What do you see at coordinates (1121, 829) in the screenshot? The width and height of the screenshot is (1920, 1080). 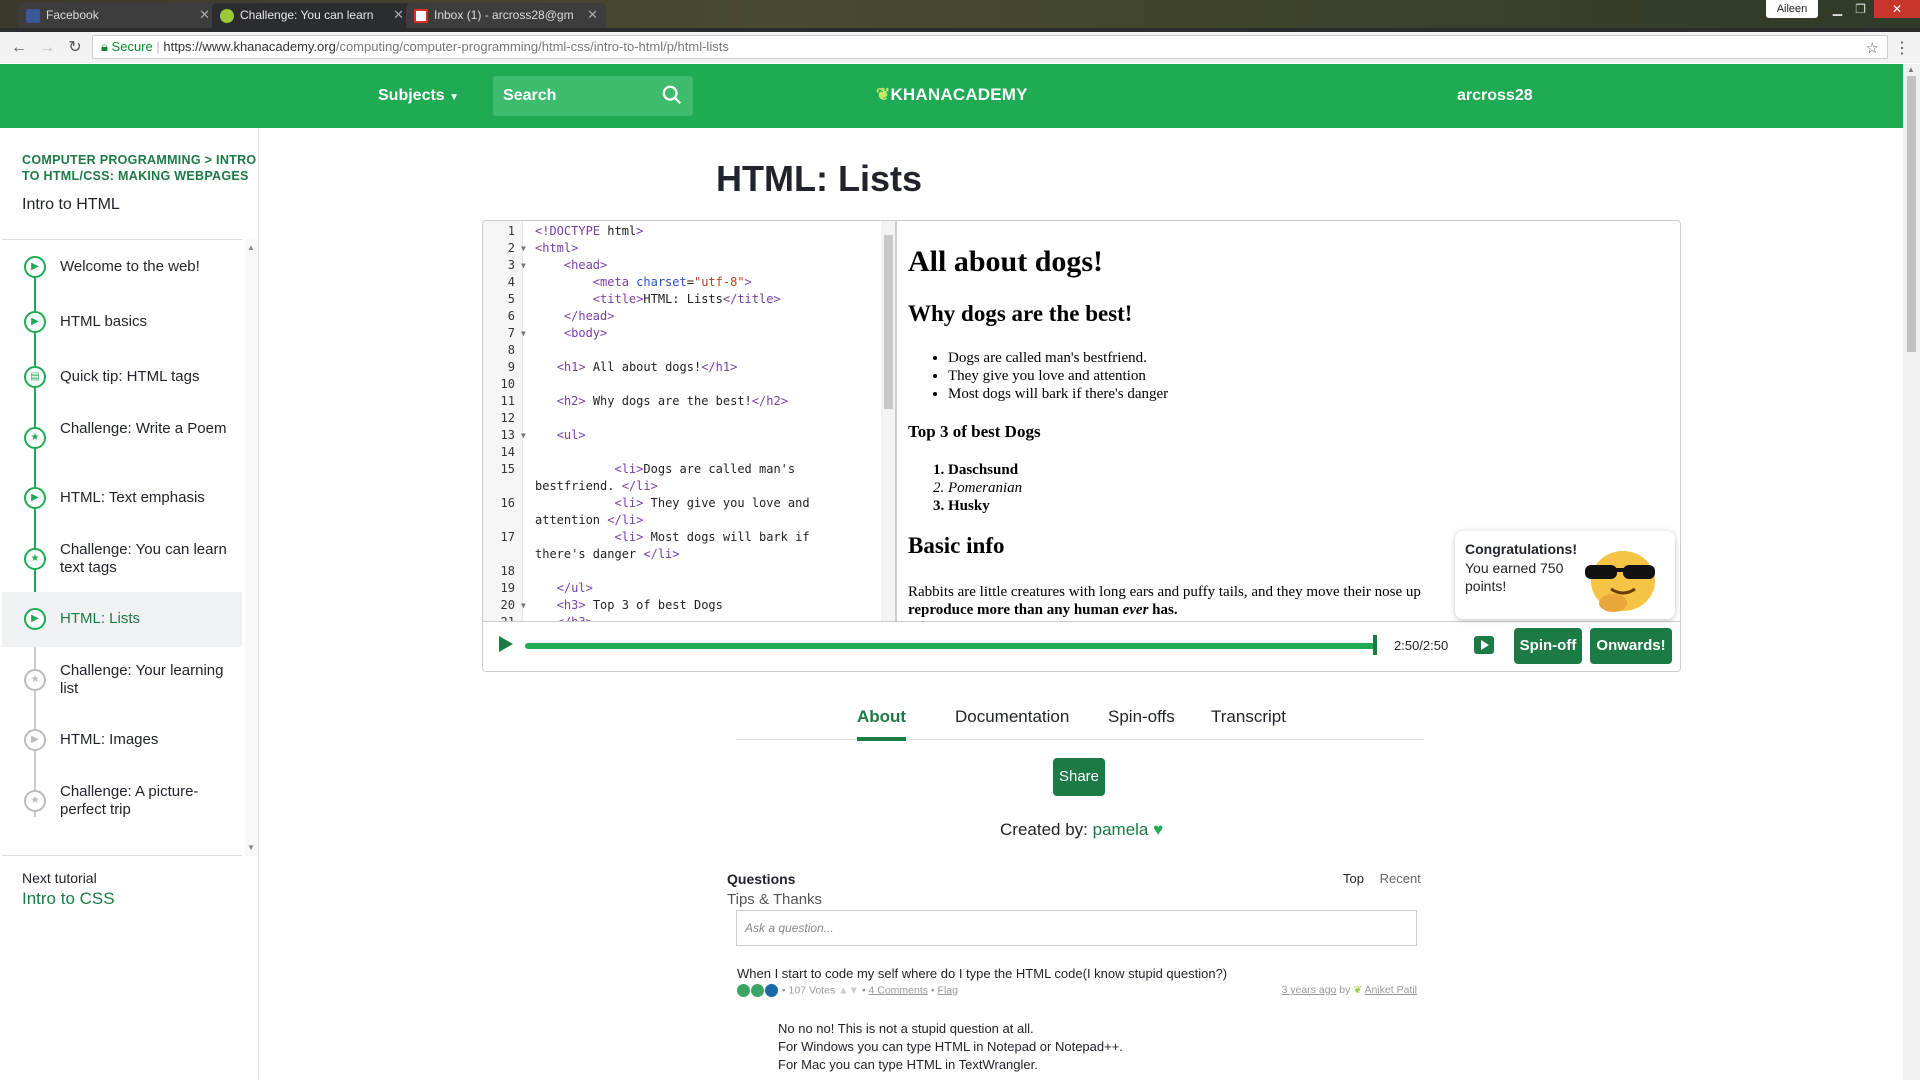 I see `author-link: pamela` at bounding box center [1121, 829].